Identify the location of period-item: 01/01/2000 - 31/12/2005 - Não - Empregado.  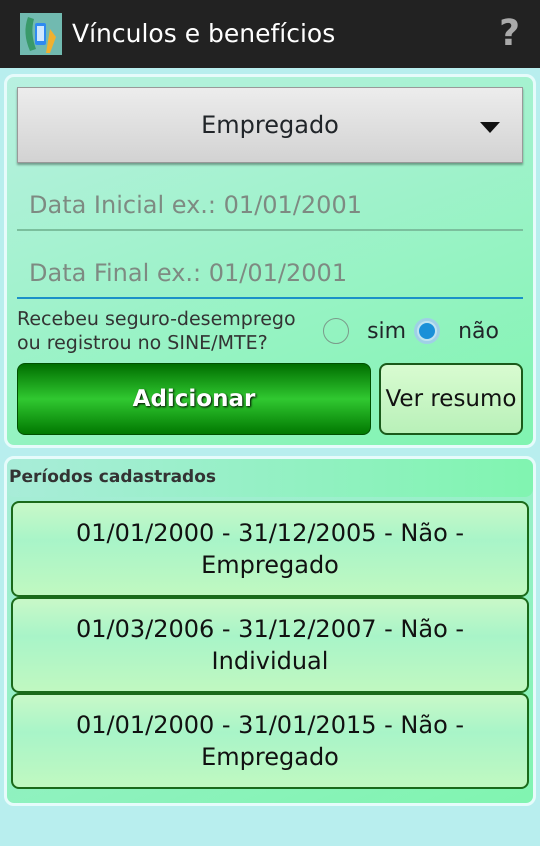
(270, 548).